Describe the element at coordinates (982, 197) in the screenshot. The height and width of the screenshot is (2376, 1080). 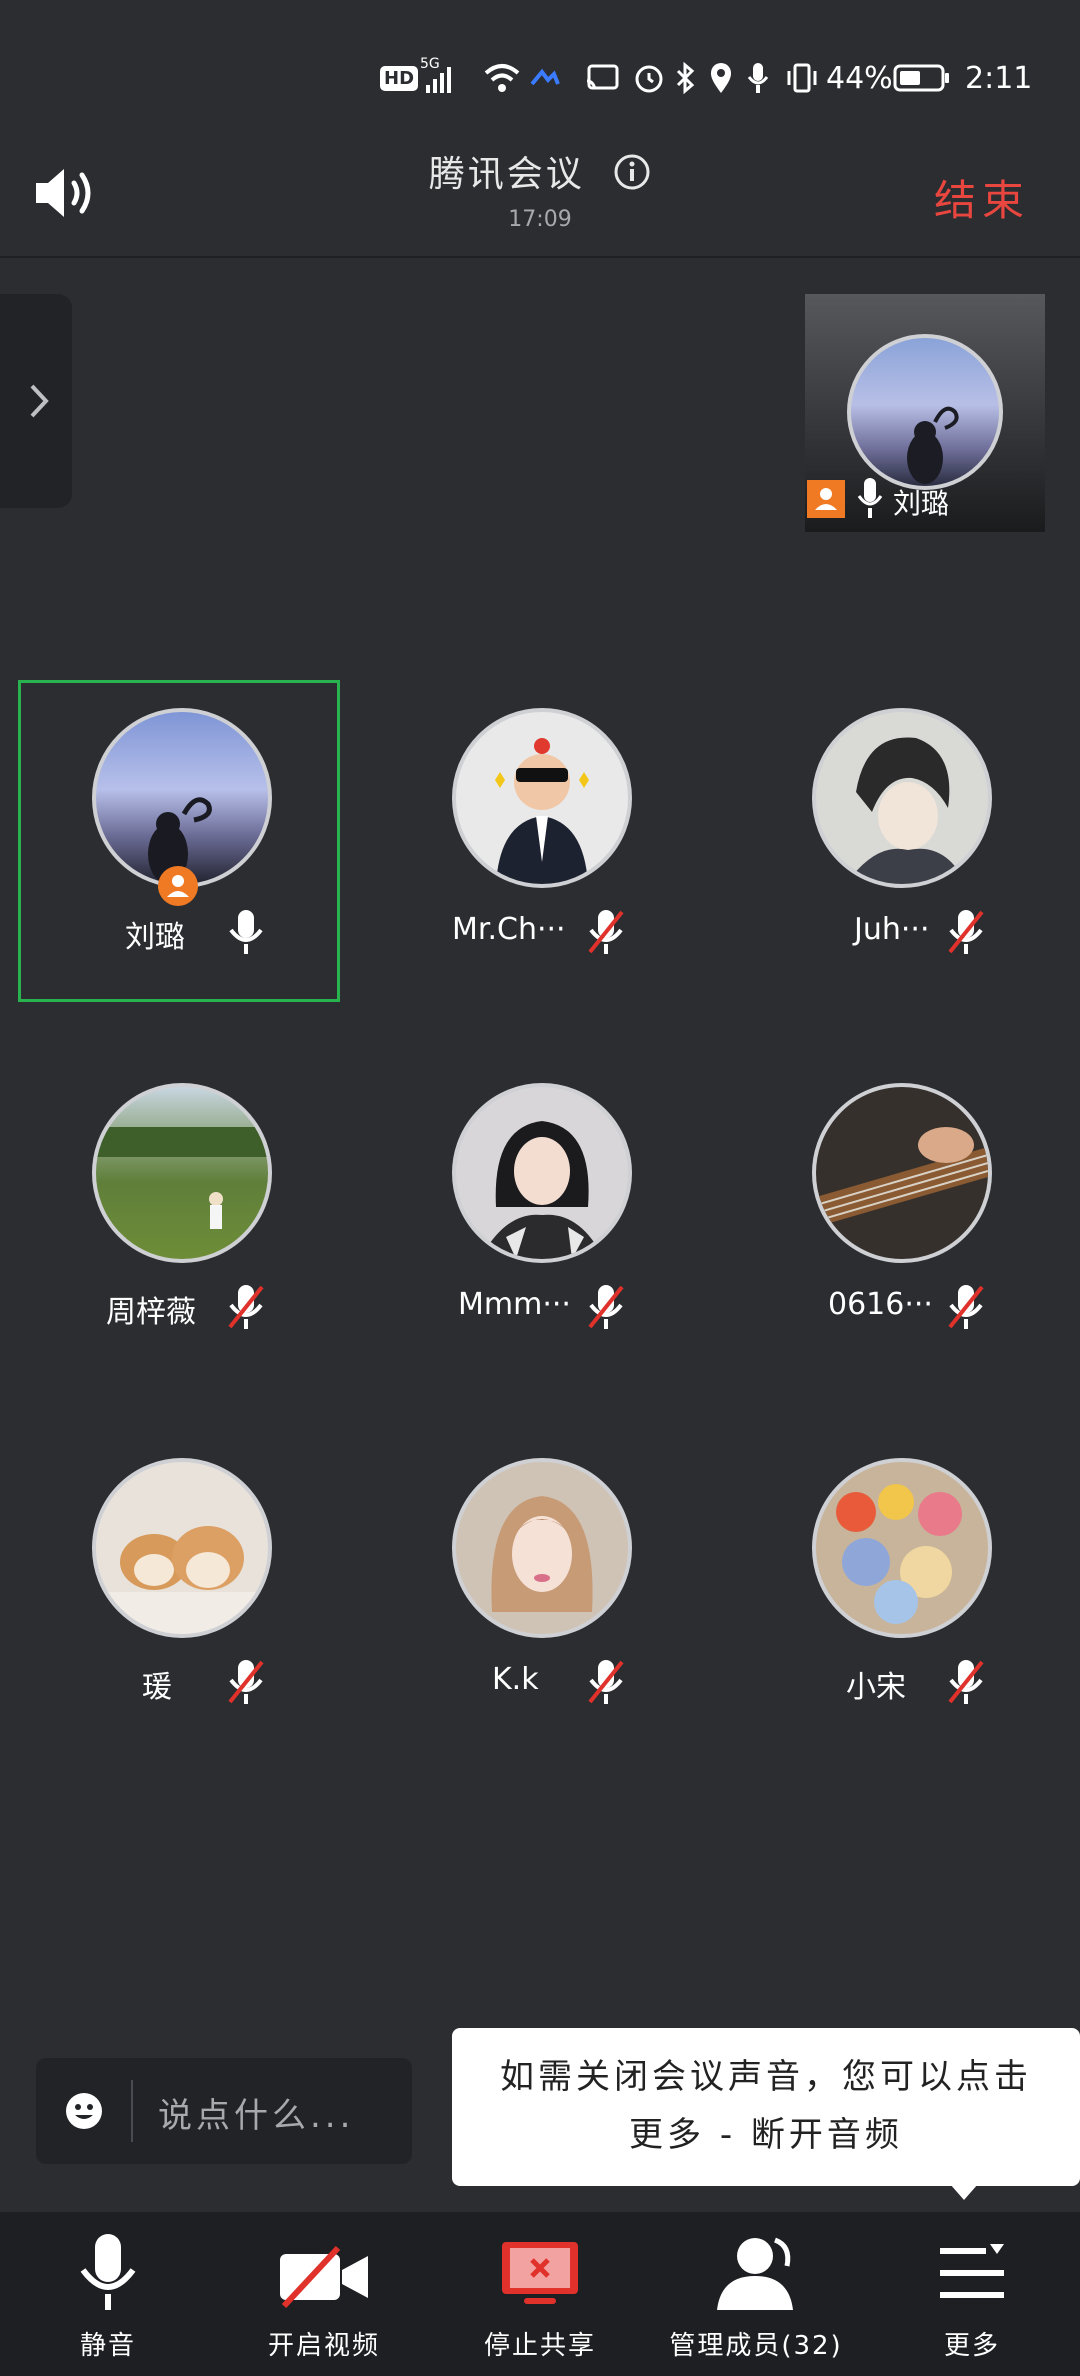
I see `end-meeting-button: 结束` at that location.